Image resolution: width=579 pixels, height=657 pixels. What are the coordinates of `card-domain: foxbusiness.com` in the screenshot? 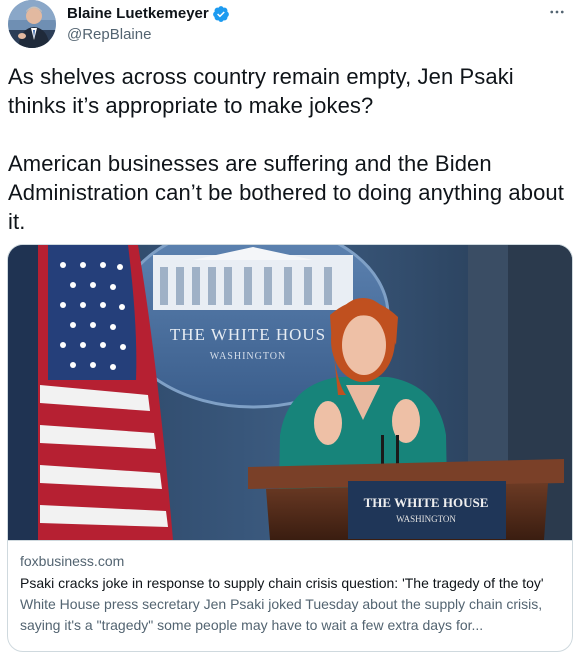 It's located at (72, 561).